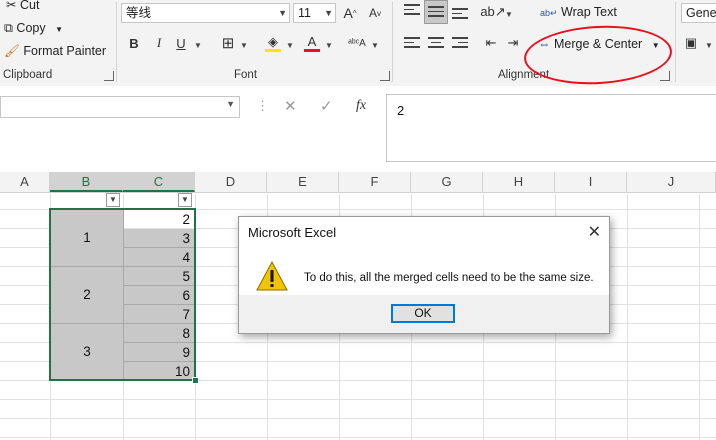  I want to click on column-header-c: C, so click(159, 182).